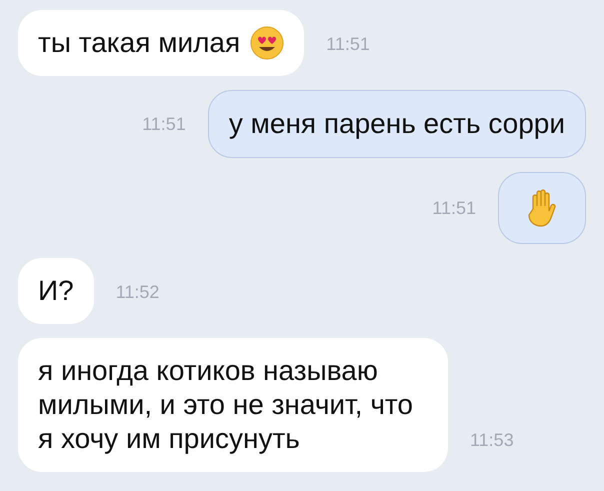 The image size is (604, 491). What do you see at coordinates (492, 440) in the screenshot?
I see `message-time: 11:53` at bounding box center [492, 440].